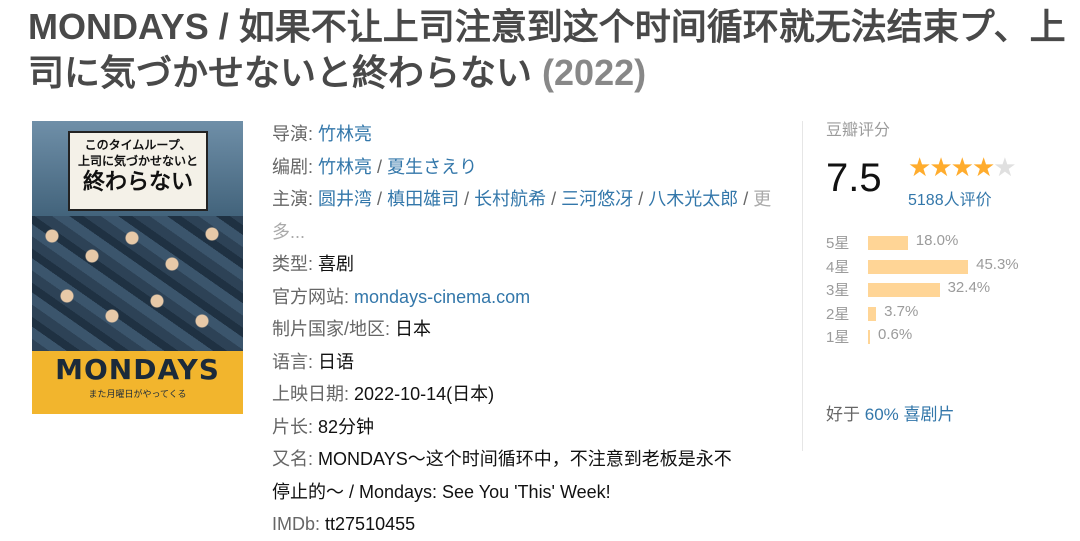 This screenshot has width=1080, height=541. Describe the element at coordinates (838, 290) in the screenshot. I see `rating-row-label: 3星` at that location.